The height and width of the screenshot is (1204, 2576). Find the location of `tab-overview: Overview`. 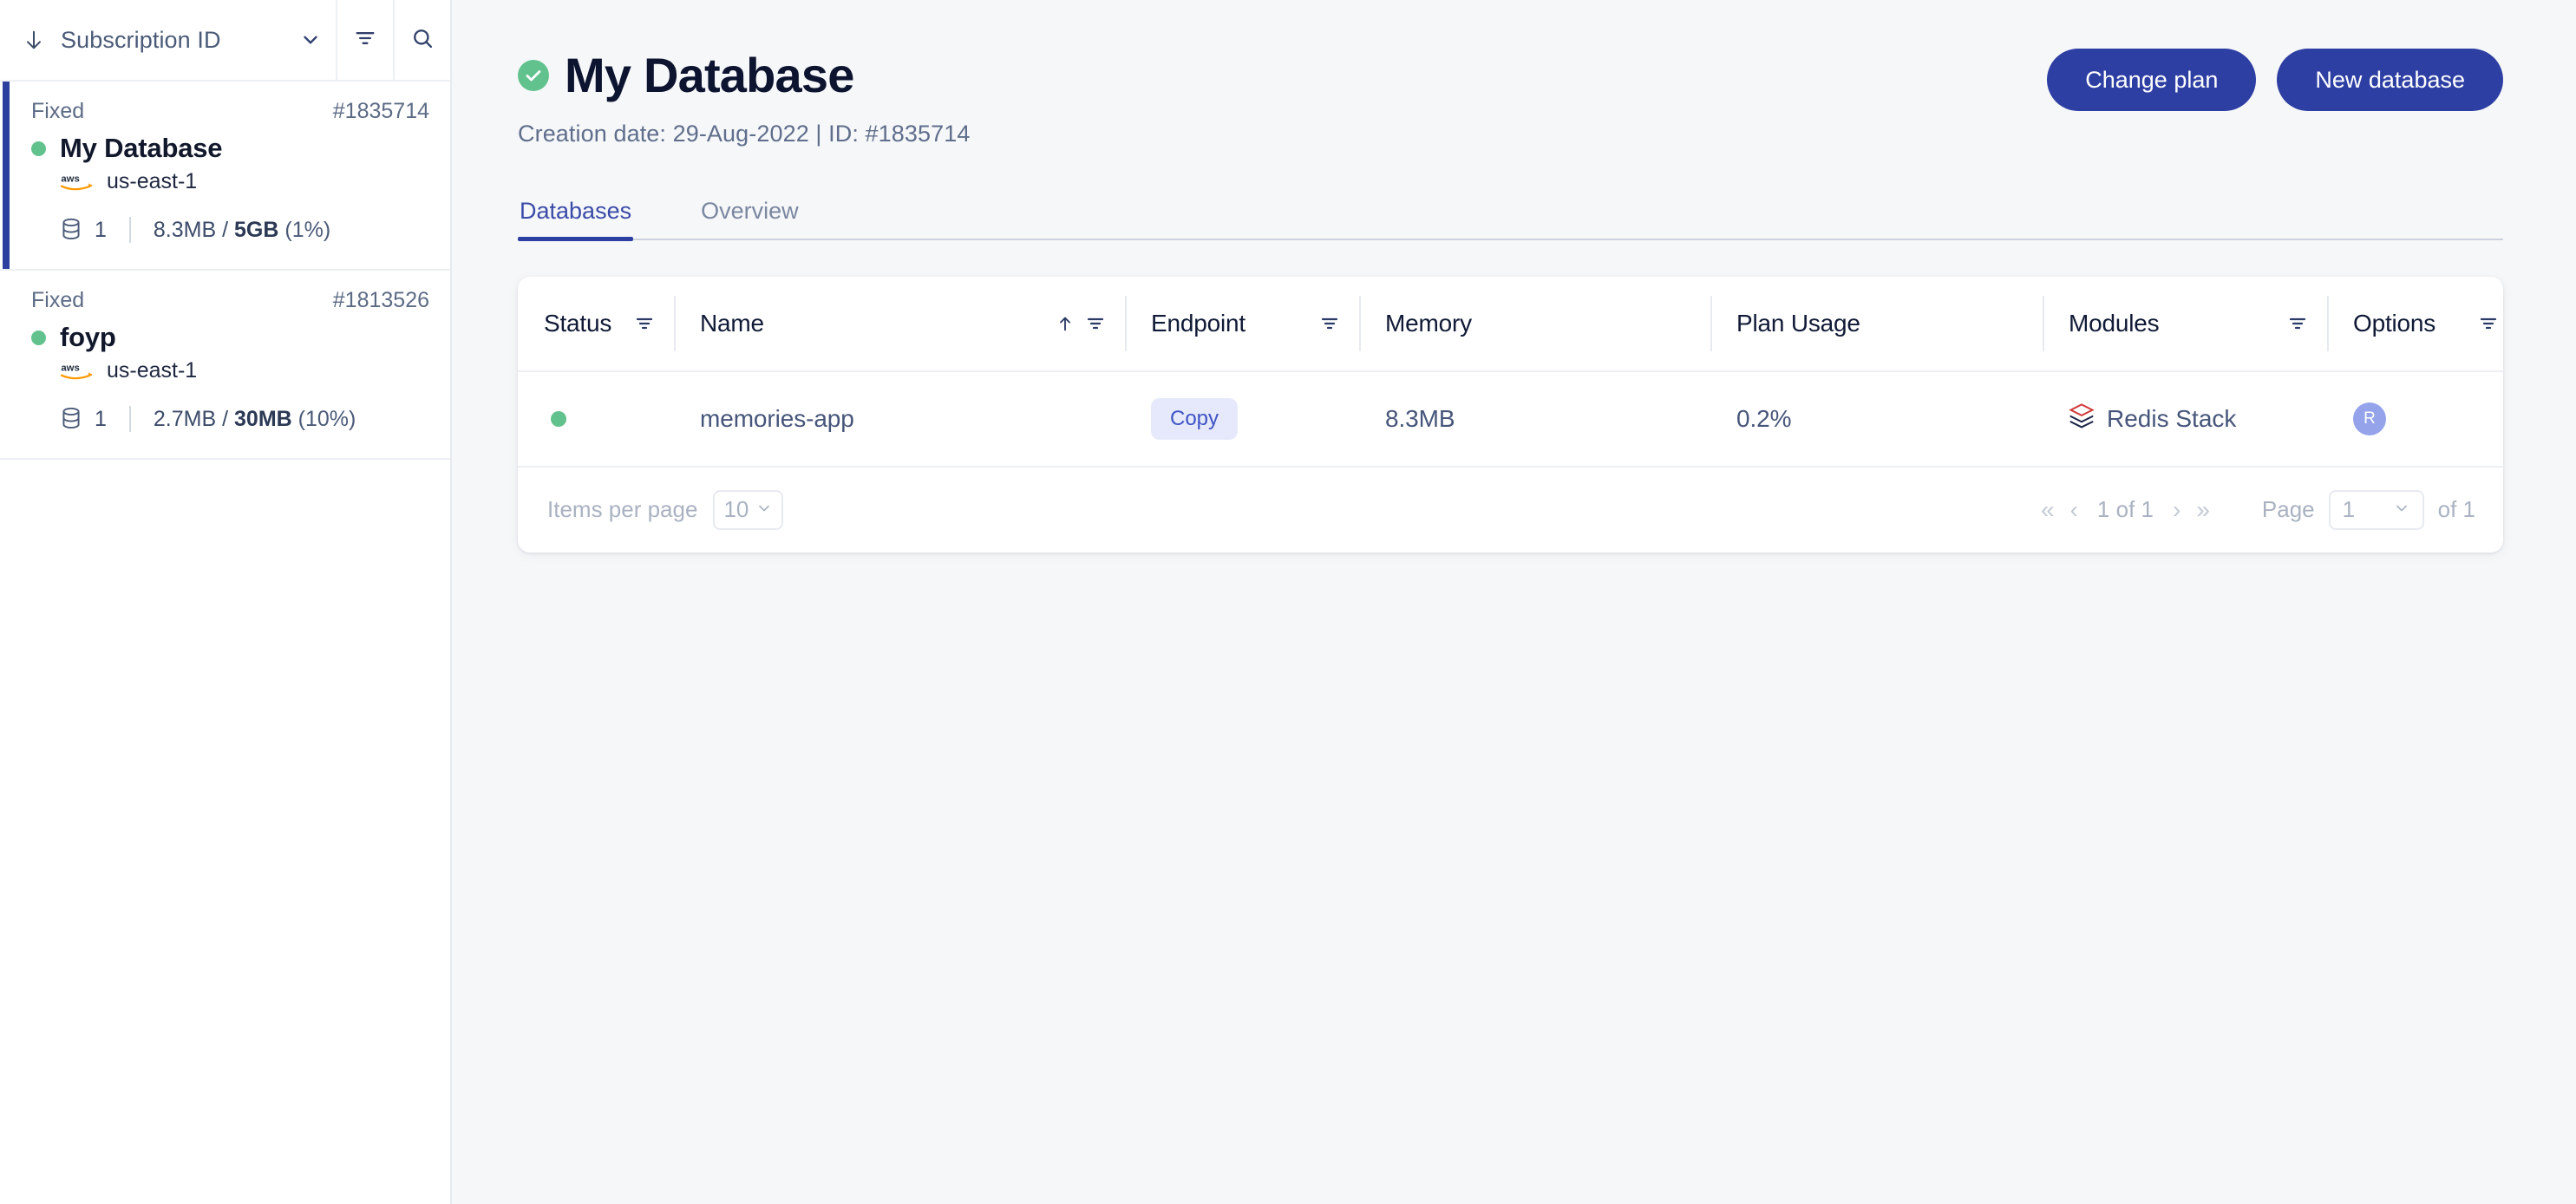

tab-overview: Overview is located at coordinates (757, 218).